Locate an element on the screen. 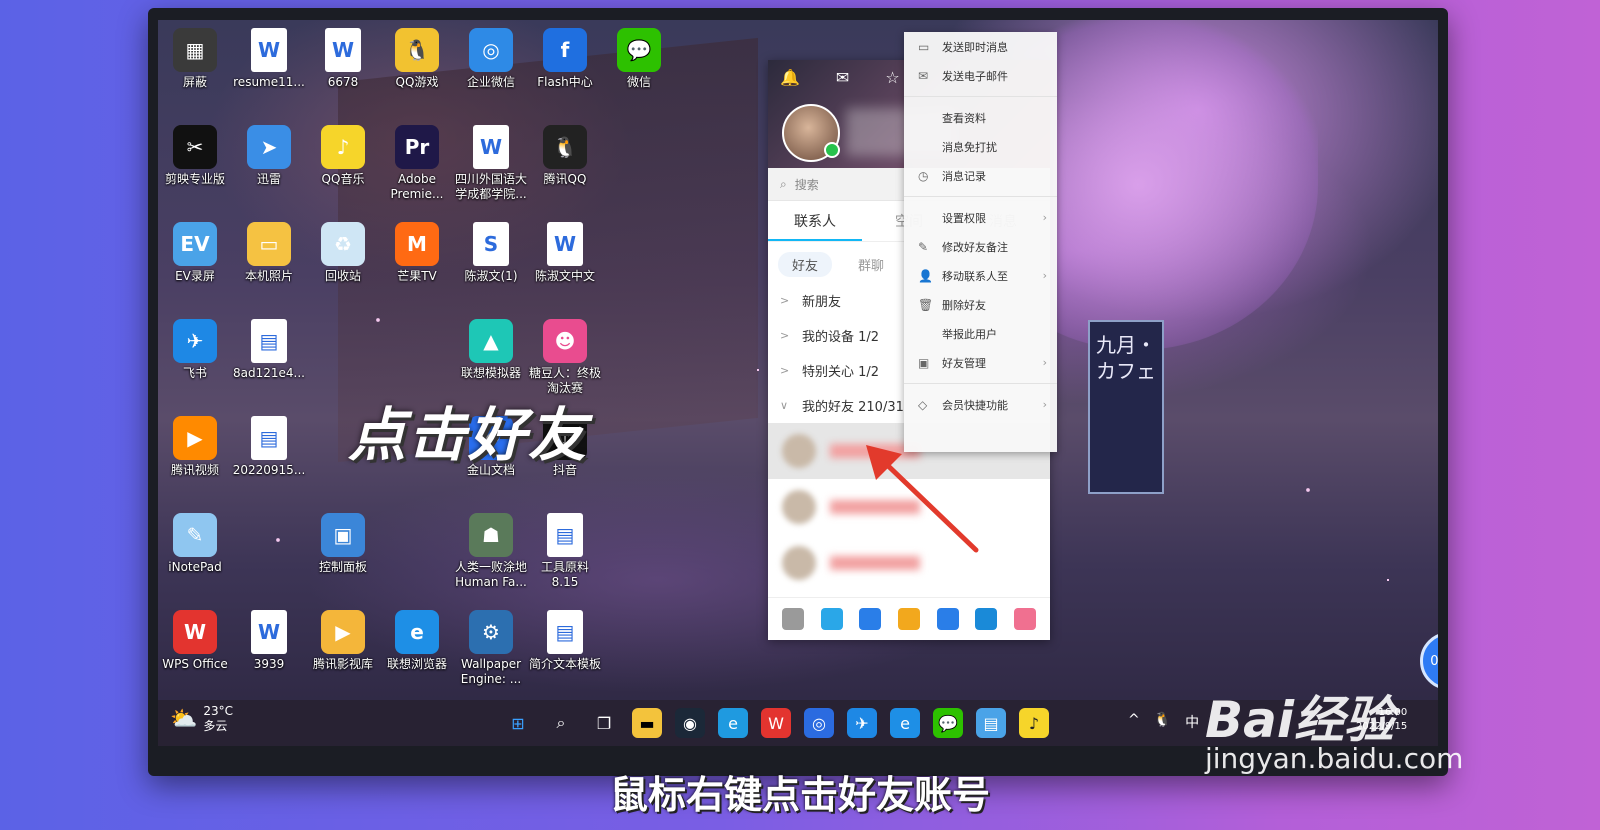 The image size is (1600, 830). desktop-icon: ➤ 迅雷 is located at coordinates (269, 156).